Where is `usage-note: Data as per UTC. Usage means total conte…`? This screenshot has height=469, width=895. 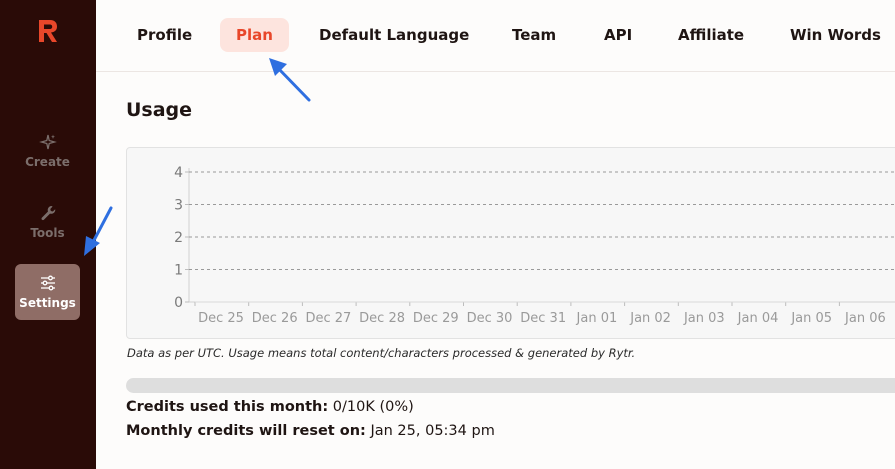
usage-note: Data as per UTC. Usage means total conte… is located at coordinates (381, 353).